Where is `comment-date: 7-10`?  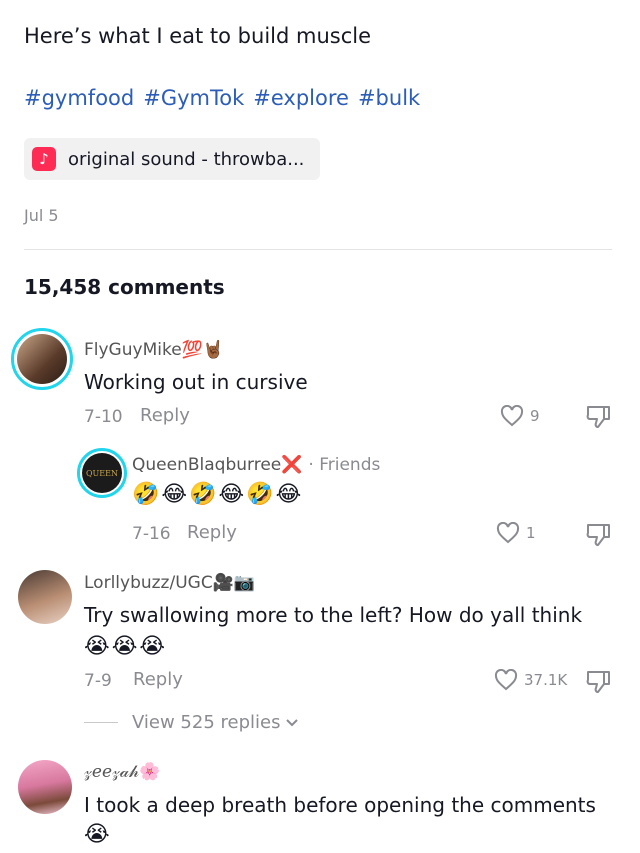
comment-date: 7-10 is located at coordinates (103, 417).